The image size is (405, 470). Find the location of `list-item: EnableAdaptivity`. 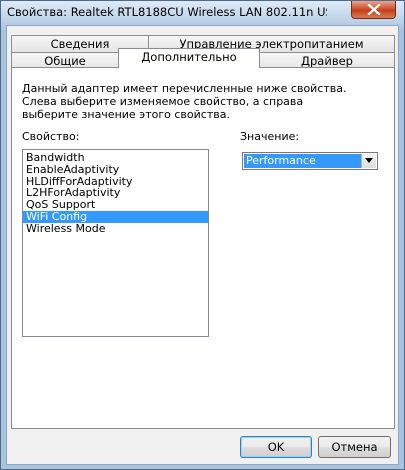

list-item: EnableAdaptivity is located at coordinates (115, 169).